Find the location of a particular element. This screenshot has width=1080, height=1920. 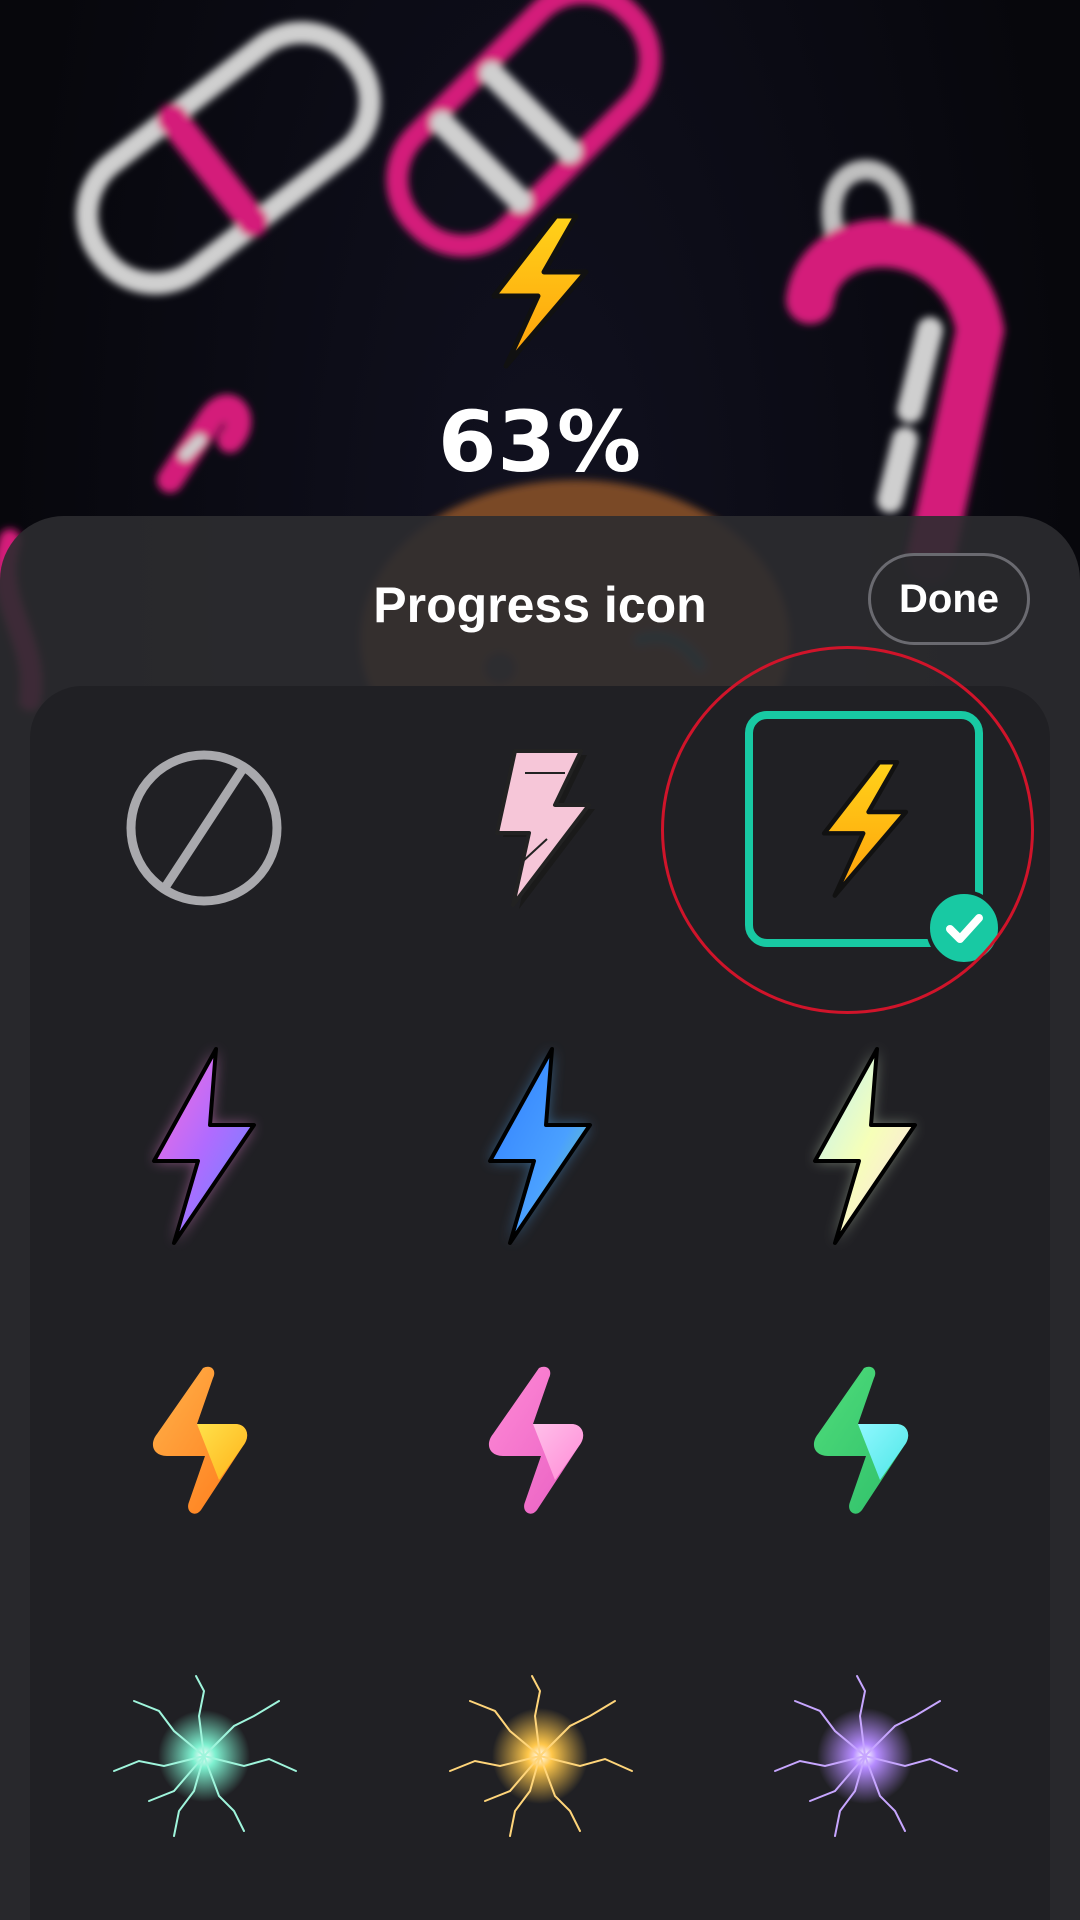

pink-purple-gradient-lightning-icon is located at coordinates (204, 1146).